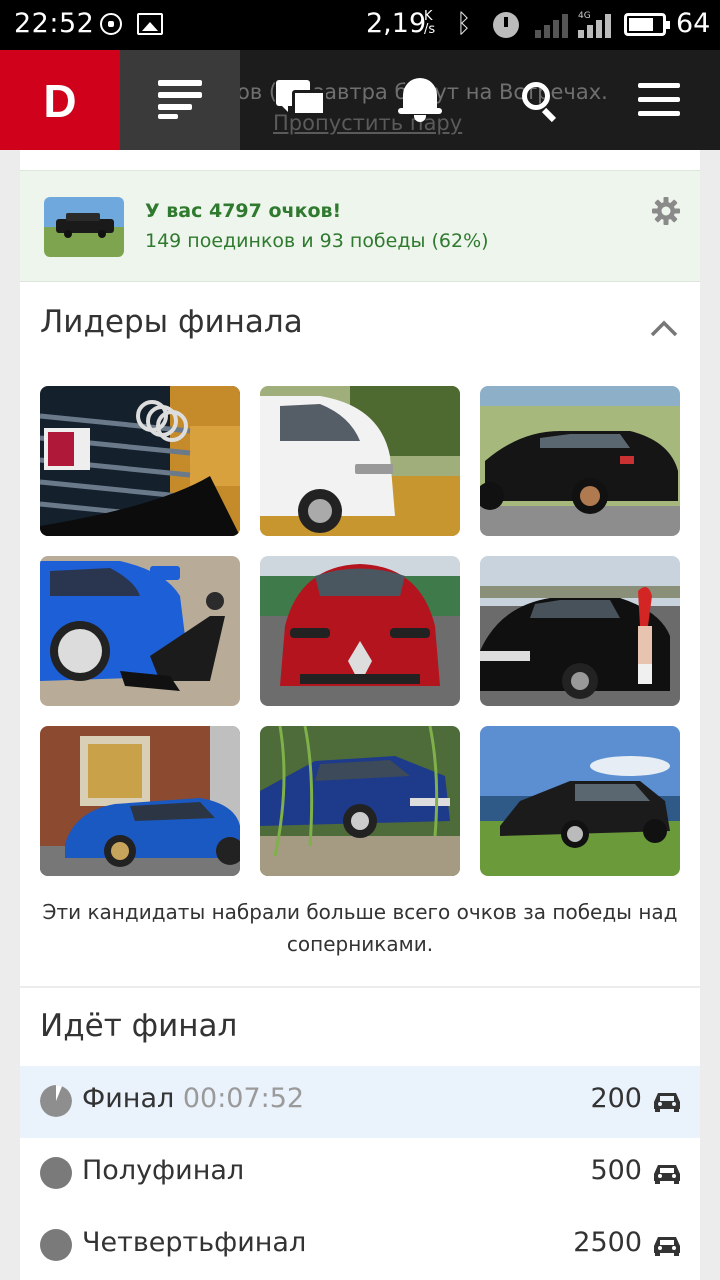 The height and width of the screenshot is (1280, 720). Describe the element at coordinates (243, 211) in the screenshot. I see `score-title: У вас 4797 очков!` at that location.